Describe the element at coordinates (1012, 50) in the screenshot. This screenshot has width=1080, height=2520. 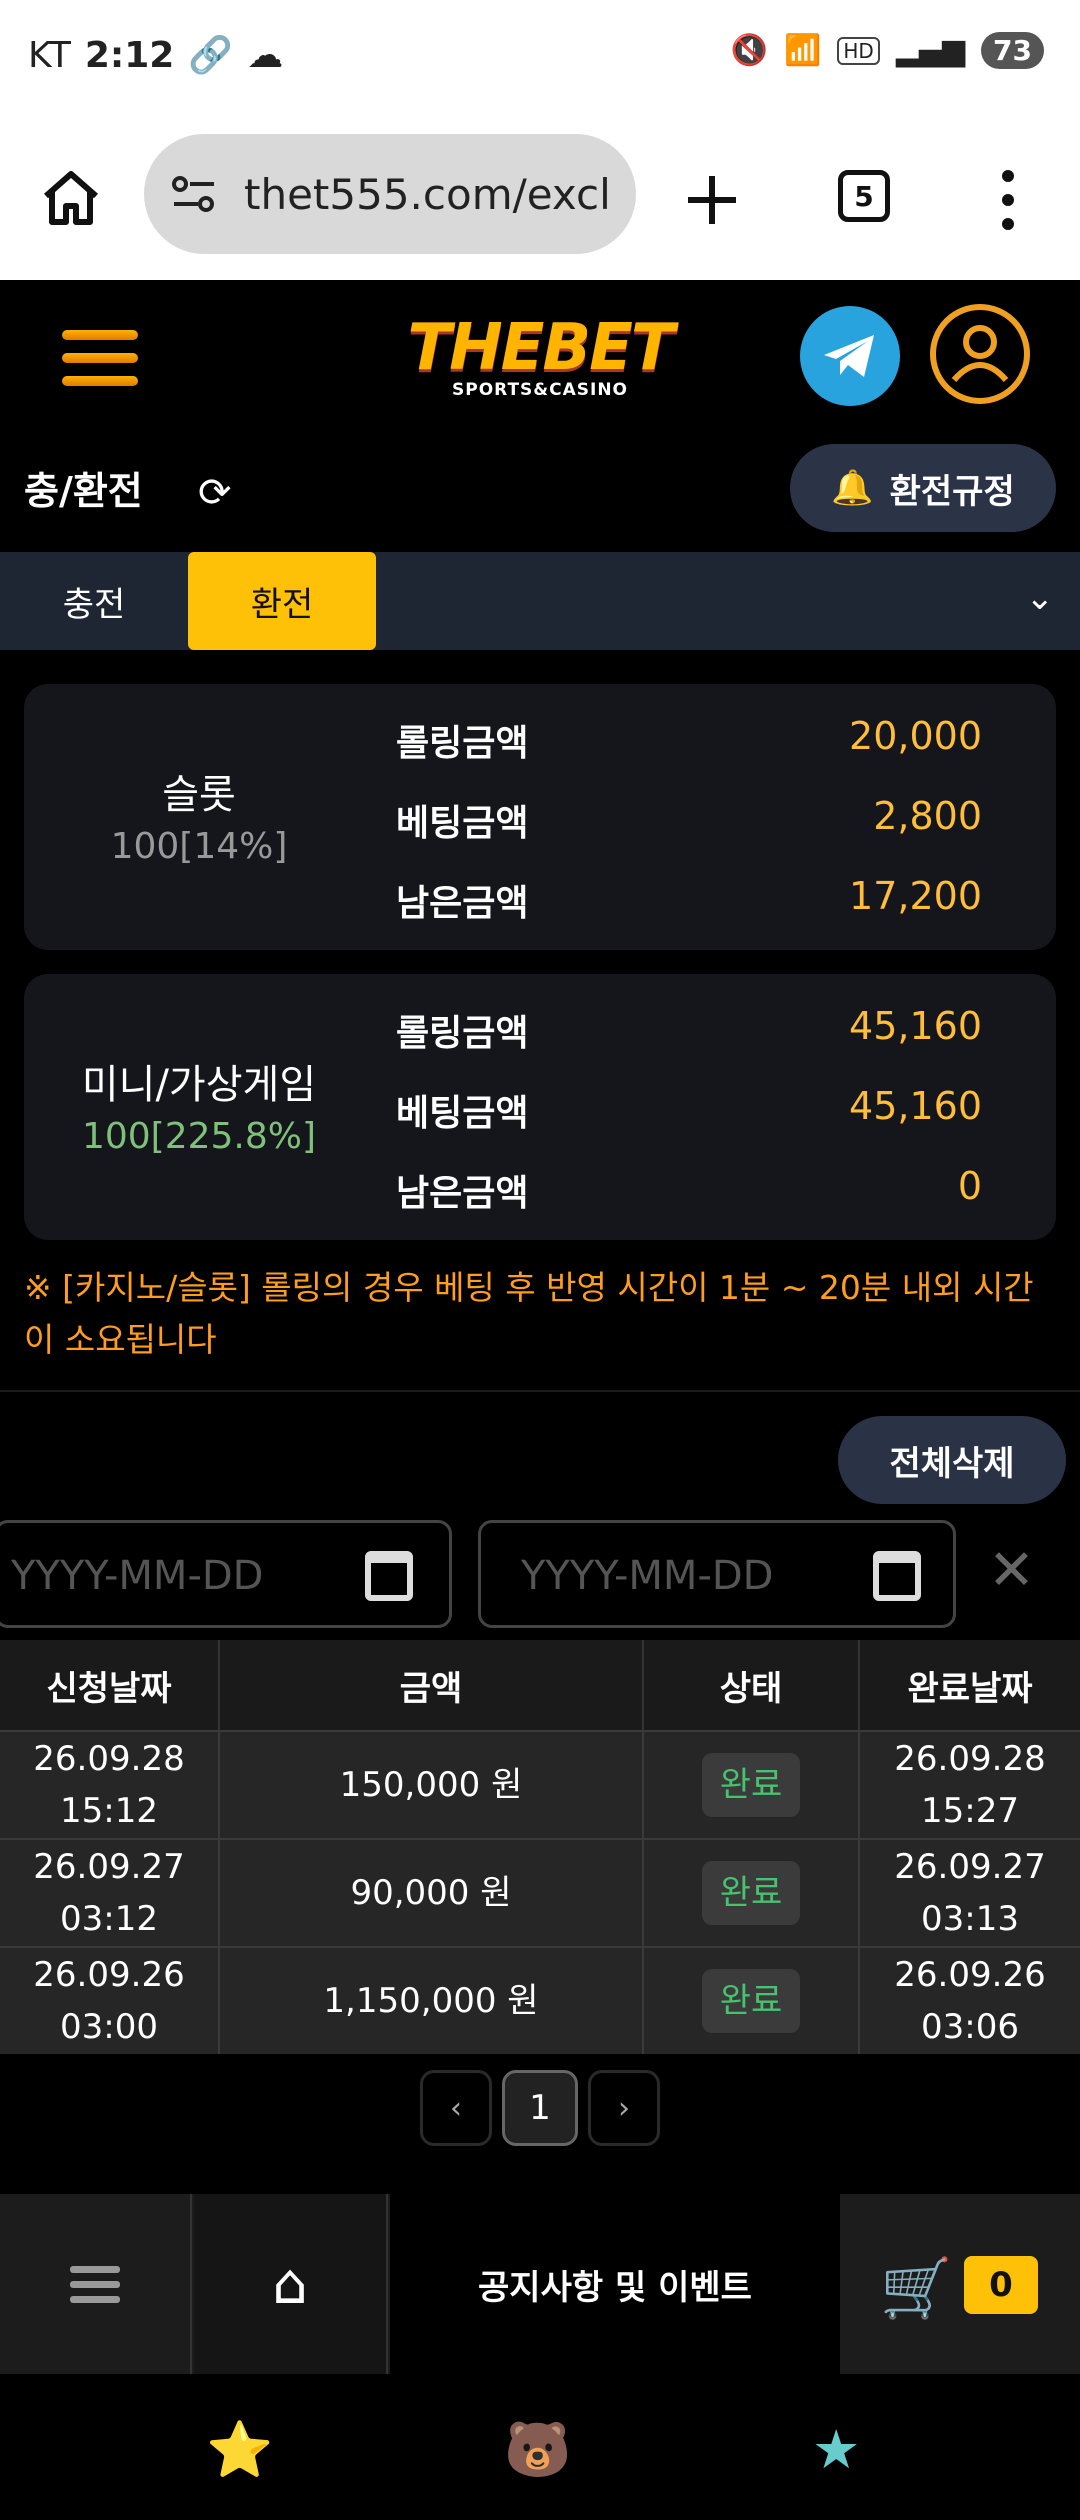
I see `battery-indicator: 73` at that location.